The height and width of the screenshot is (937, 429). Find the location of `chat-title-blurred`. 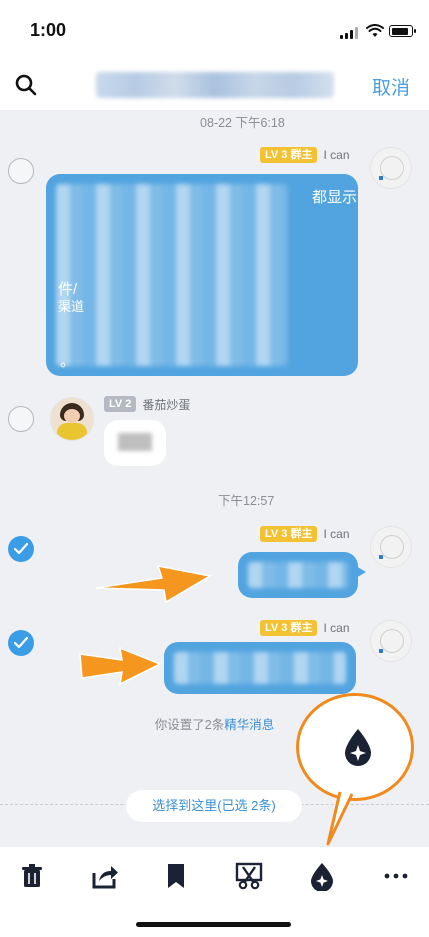

chat-title-blurred is located at coordinates (215, 85).